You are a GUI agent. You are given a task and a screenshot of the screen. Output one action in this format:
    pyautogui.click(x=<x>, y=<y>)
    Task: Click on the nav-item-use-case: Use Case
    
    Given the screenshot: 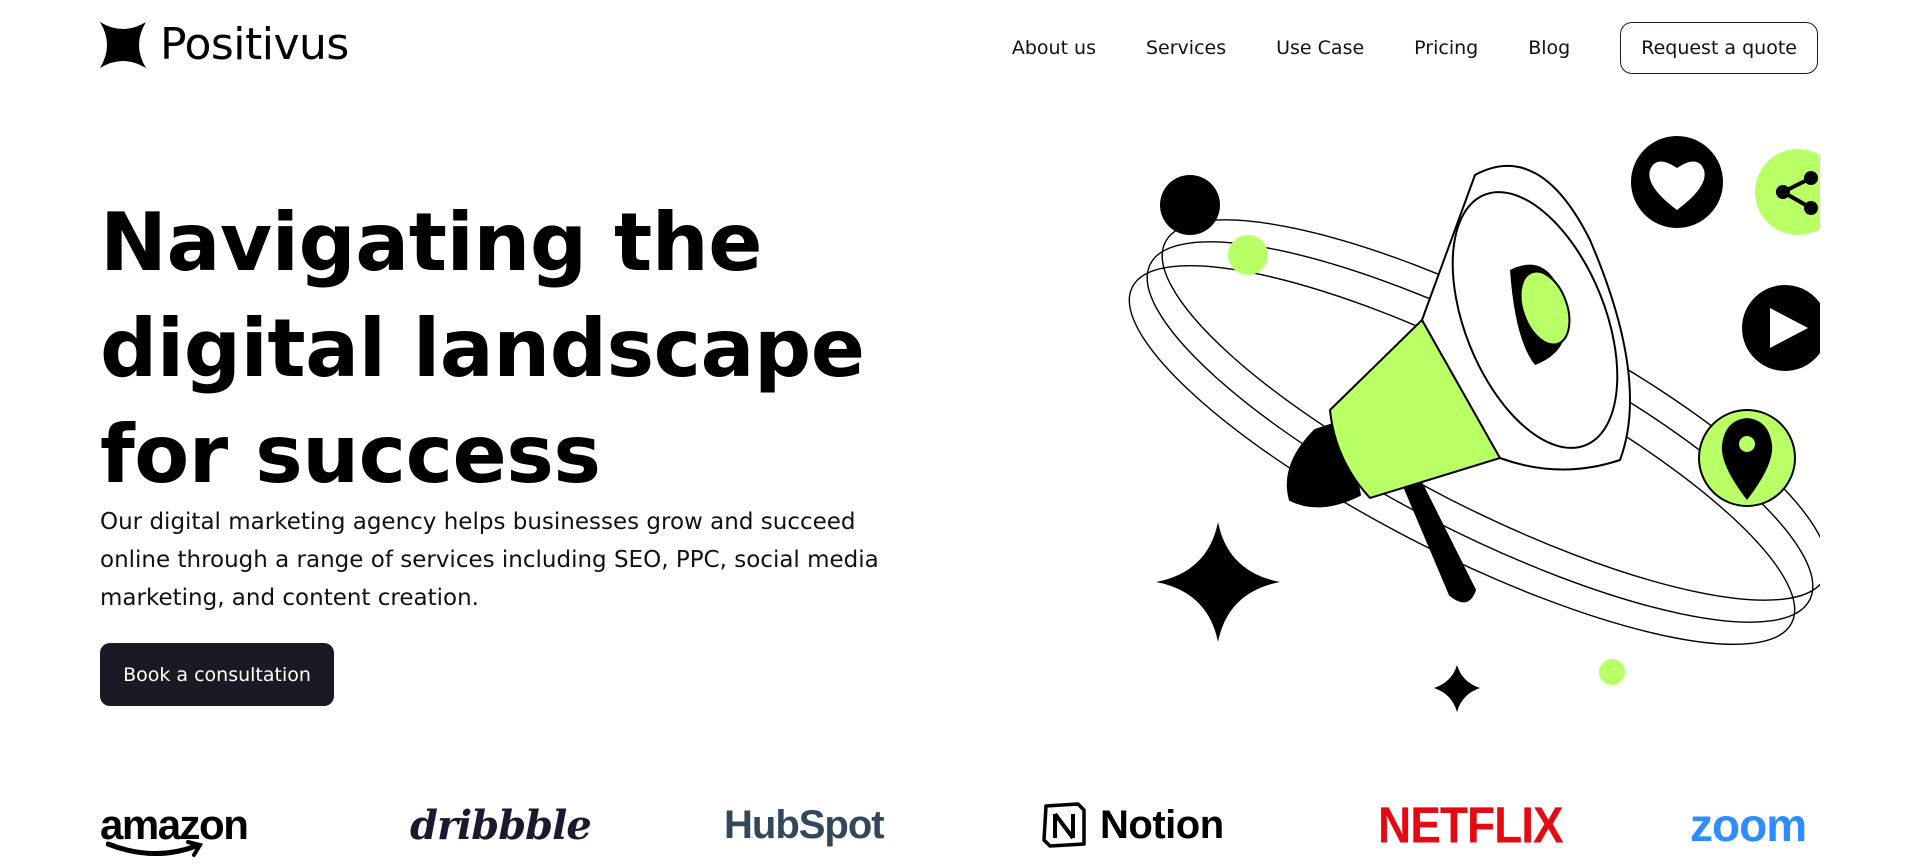 What is the action you would take?
    pyautogui.click(x=1320, y=48)
    